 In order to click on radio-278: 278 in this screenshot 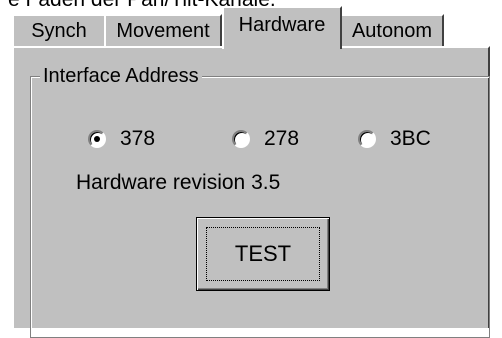, I will do `click(265, 139)`.